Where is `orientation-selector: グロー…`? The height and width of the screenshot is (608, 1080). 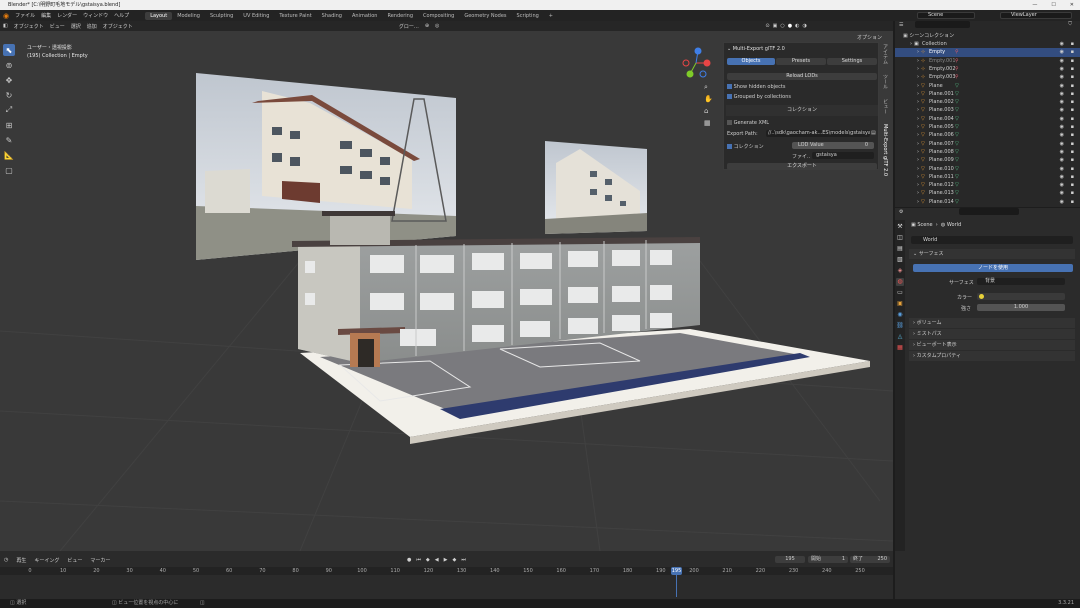
orientation-selector: グロー… is located at coordinates (409, 26).